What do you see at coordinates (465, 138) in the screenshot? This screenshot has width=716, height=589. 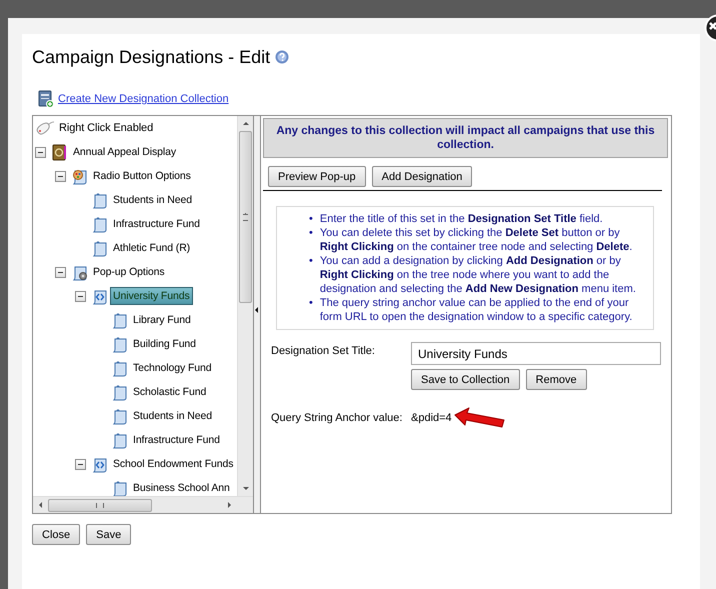 I see `notice-banner: Any changes to this collection will impact all campaigns that use this collection.` at bounding box center [465, 138].